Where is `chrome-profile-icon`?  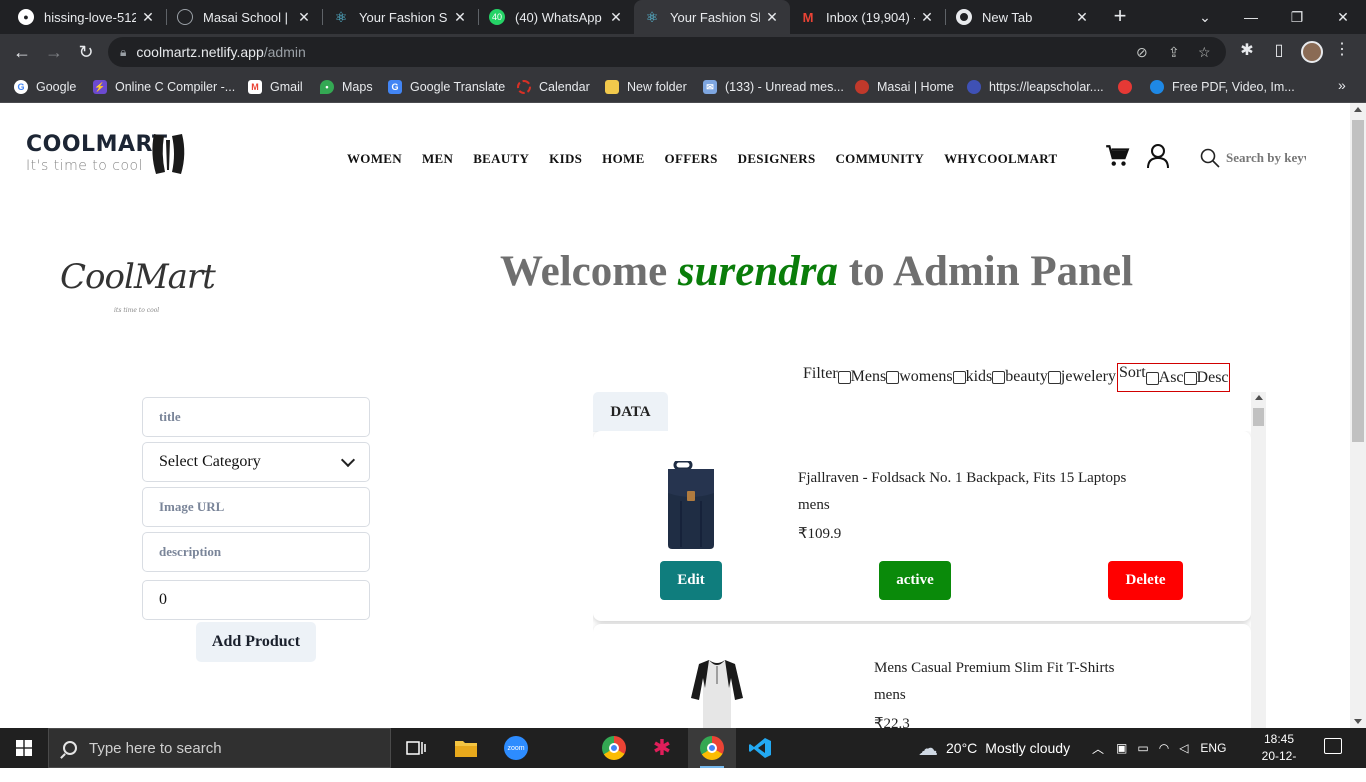
chrome-profile-icon is located at coordinates (712, 748).